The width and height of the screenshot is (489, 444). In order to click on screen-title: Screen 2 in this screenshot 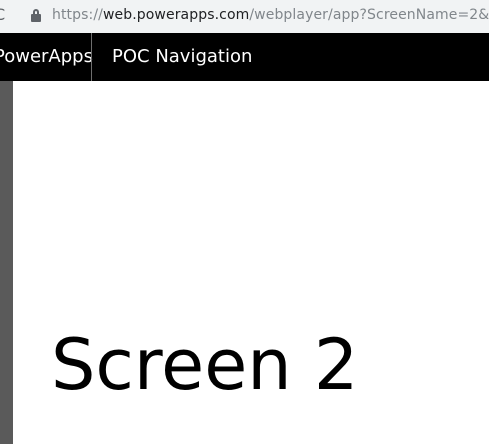, I will do `click(205, 365)`.